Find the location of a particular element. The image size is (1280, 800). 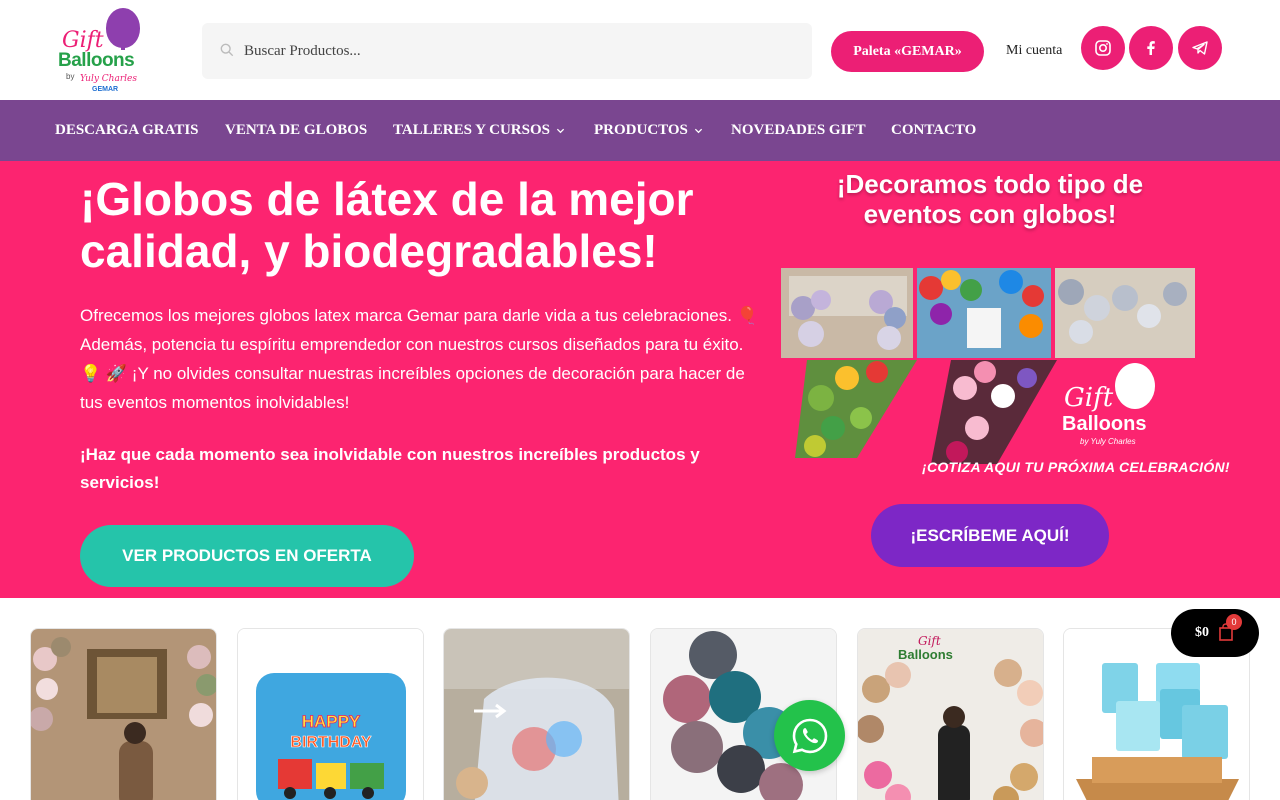

search-box is located at coordinates (507, 51).